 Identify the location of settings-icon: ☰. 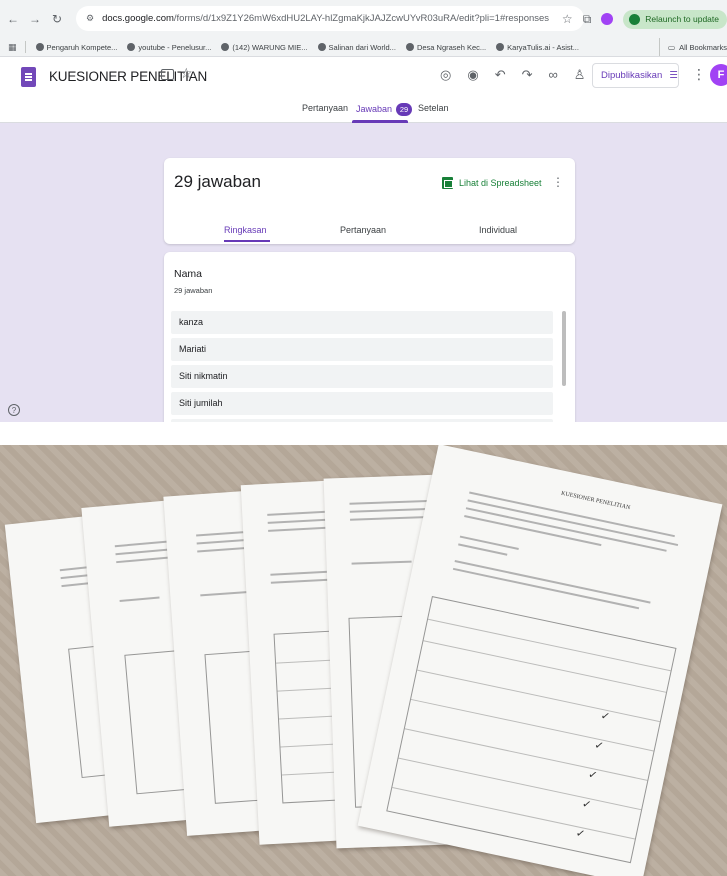
(673, 75).